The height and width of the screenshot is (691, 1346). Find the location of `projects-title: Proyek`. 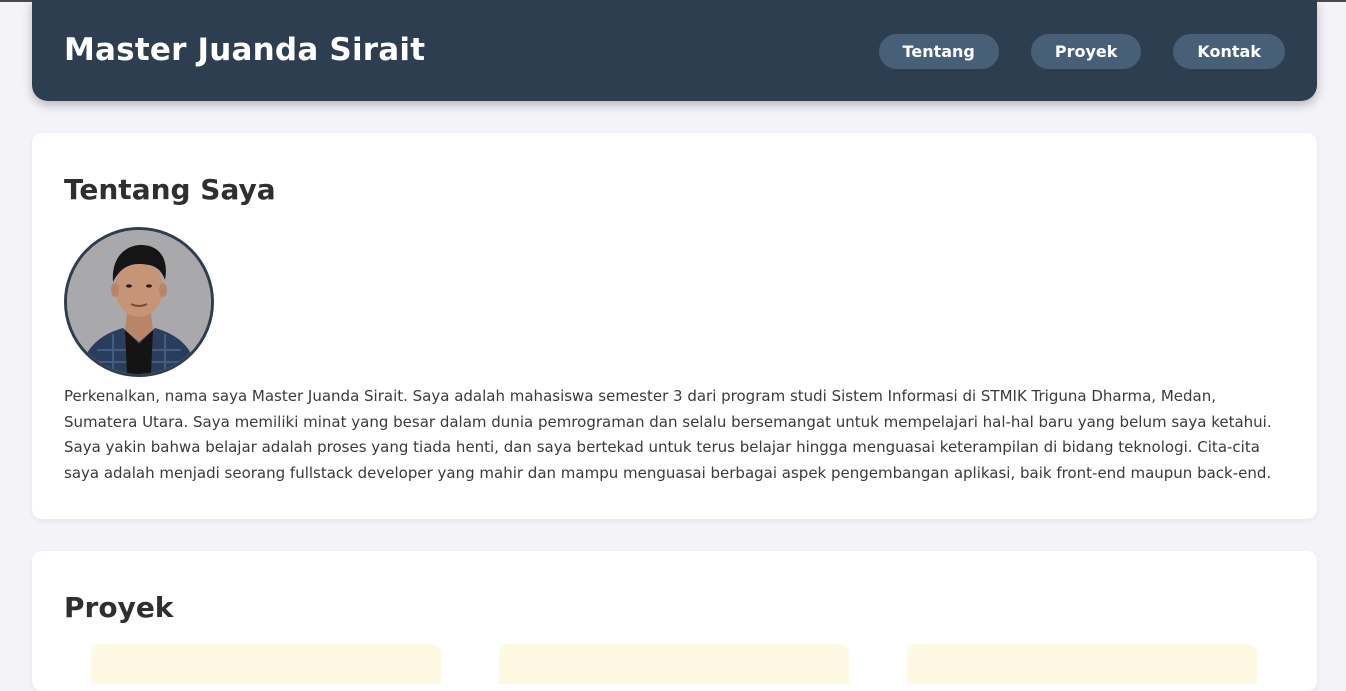

projects-title: Proyek is located at coordinates (119, 607).